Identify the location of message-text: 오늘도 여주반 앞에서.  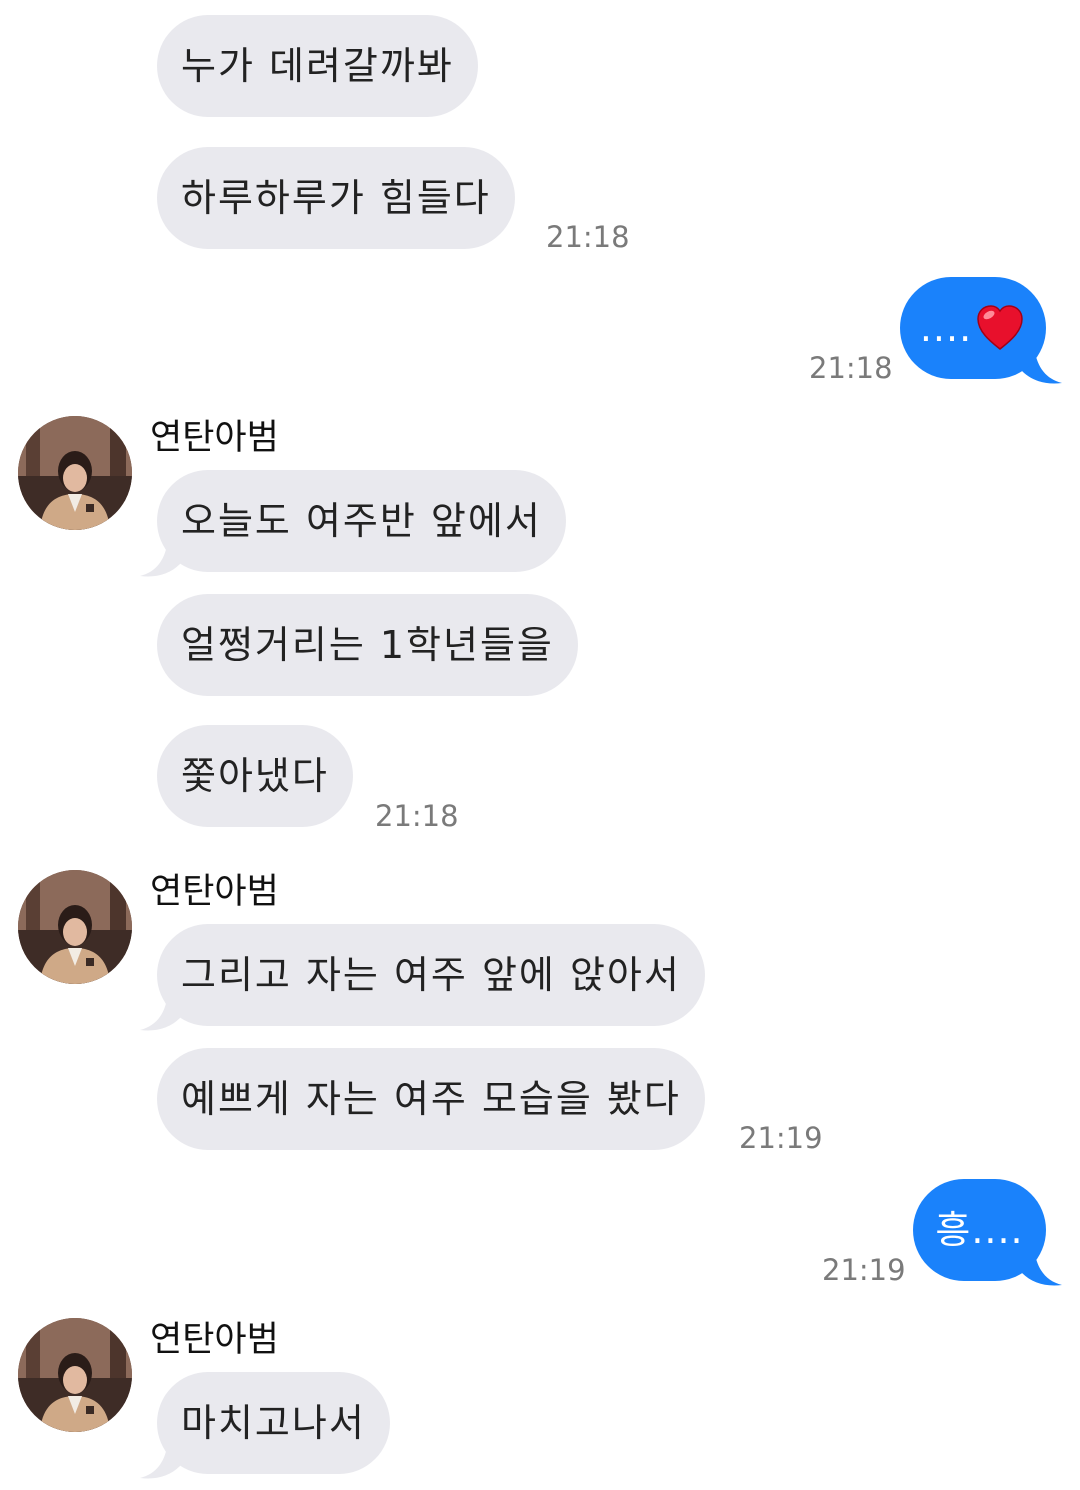
(361, 521).